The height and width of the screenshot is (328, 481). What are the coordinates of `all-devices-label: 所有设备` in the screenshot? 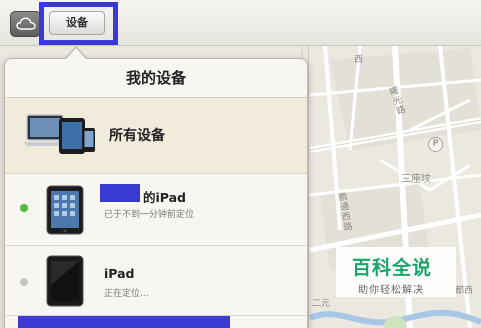 It's located at (137, 136).